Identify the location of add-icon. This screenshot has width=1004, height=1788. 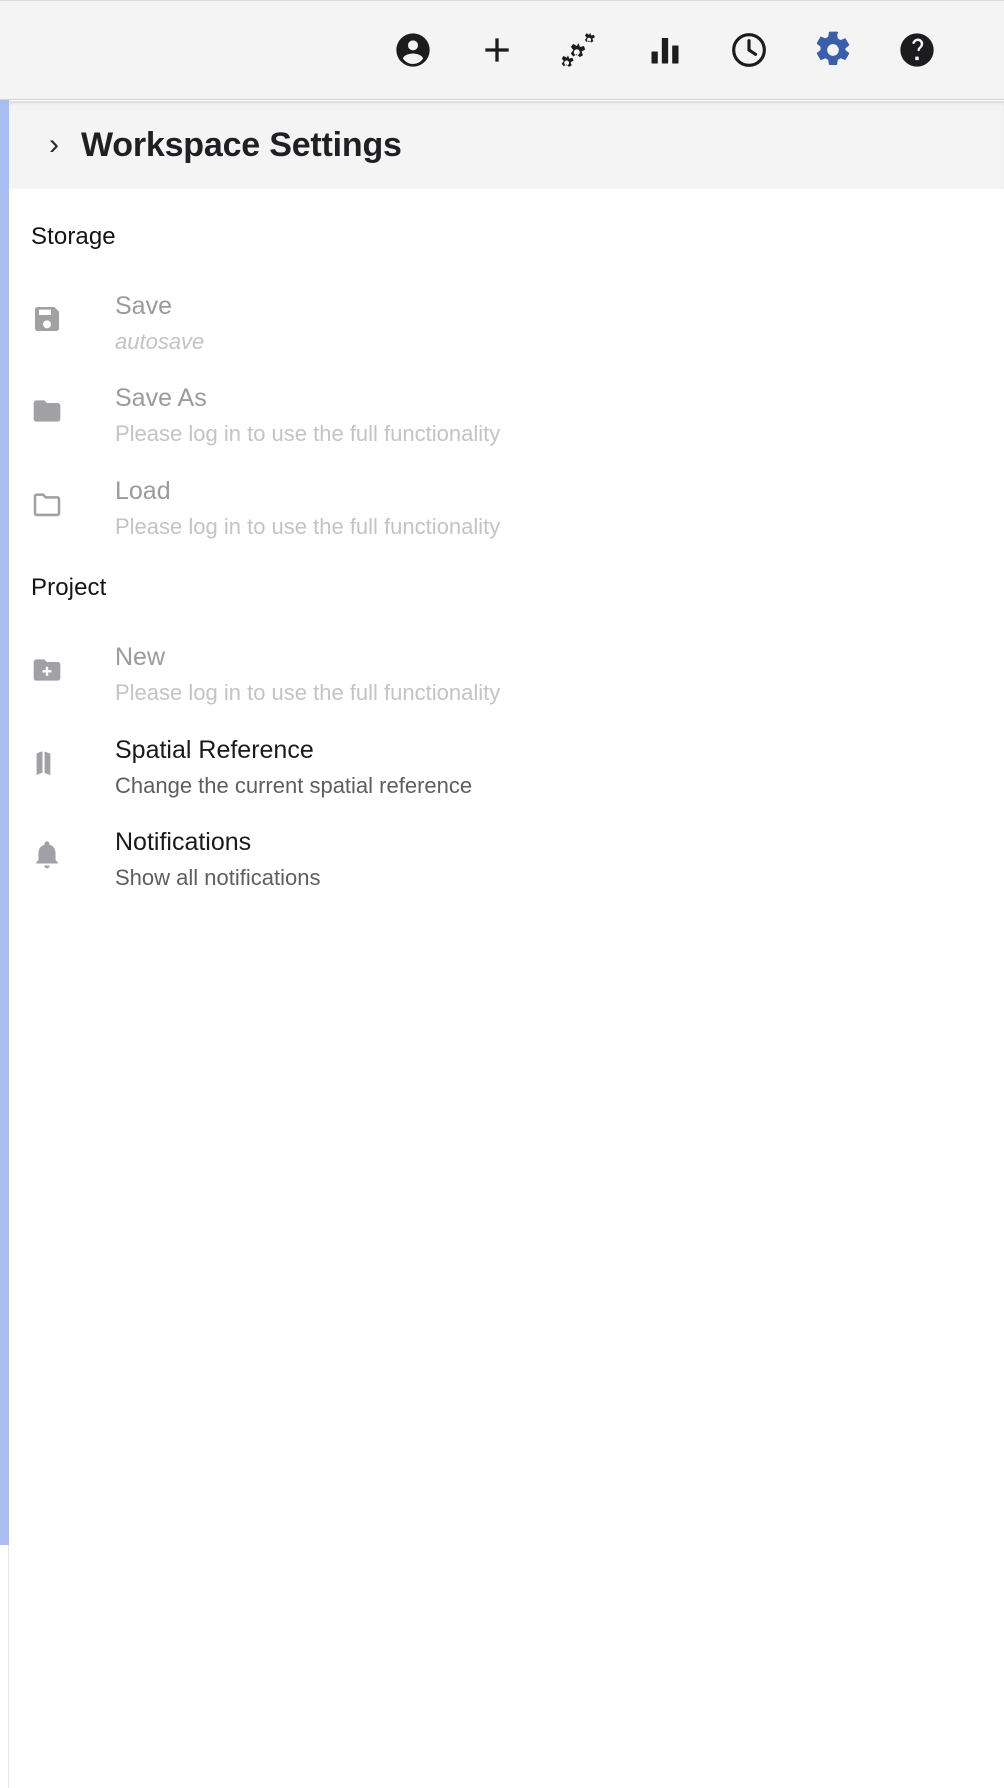
(497, 50).